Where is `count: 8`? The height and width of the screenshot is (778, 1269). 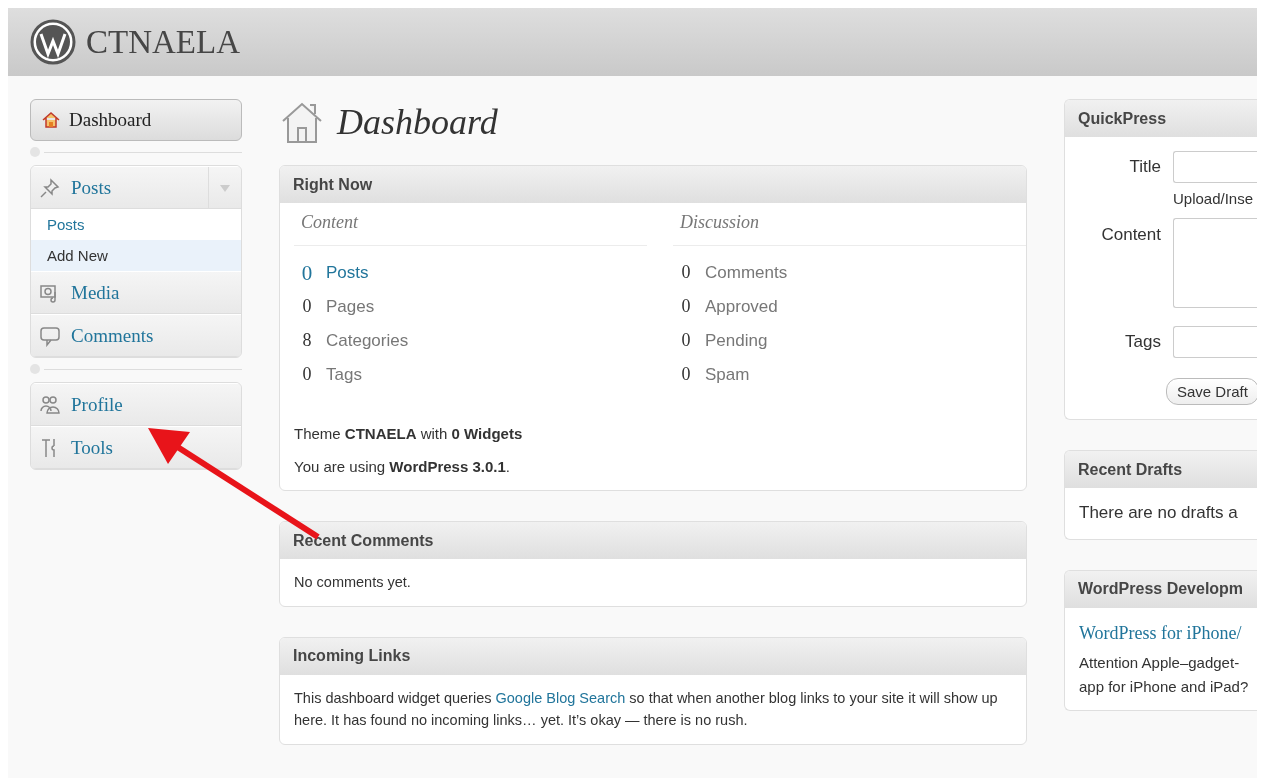
count: 8 is located at coordinates (307, 340).